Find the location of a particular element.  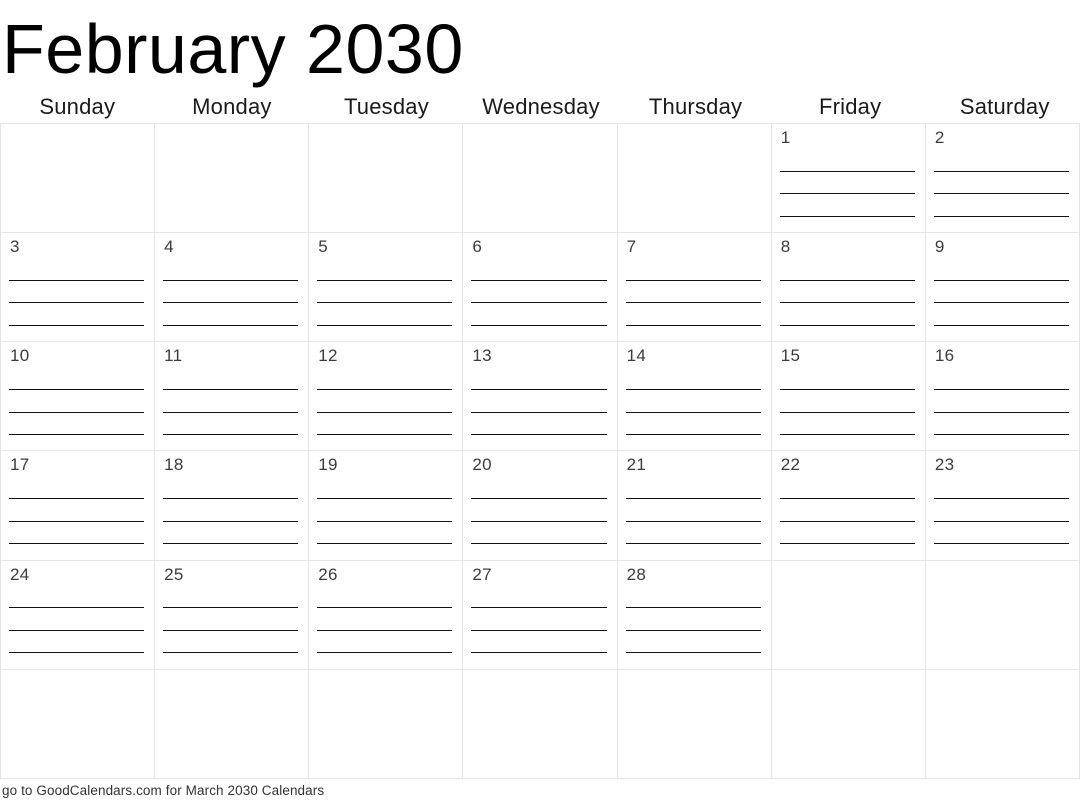

day-cell-8: 8 is located at coordinates (848, 288).